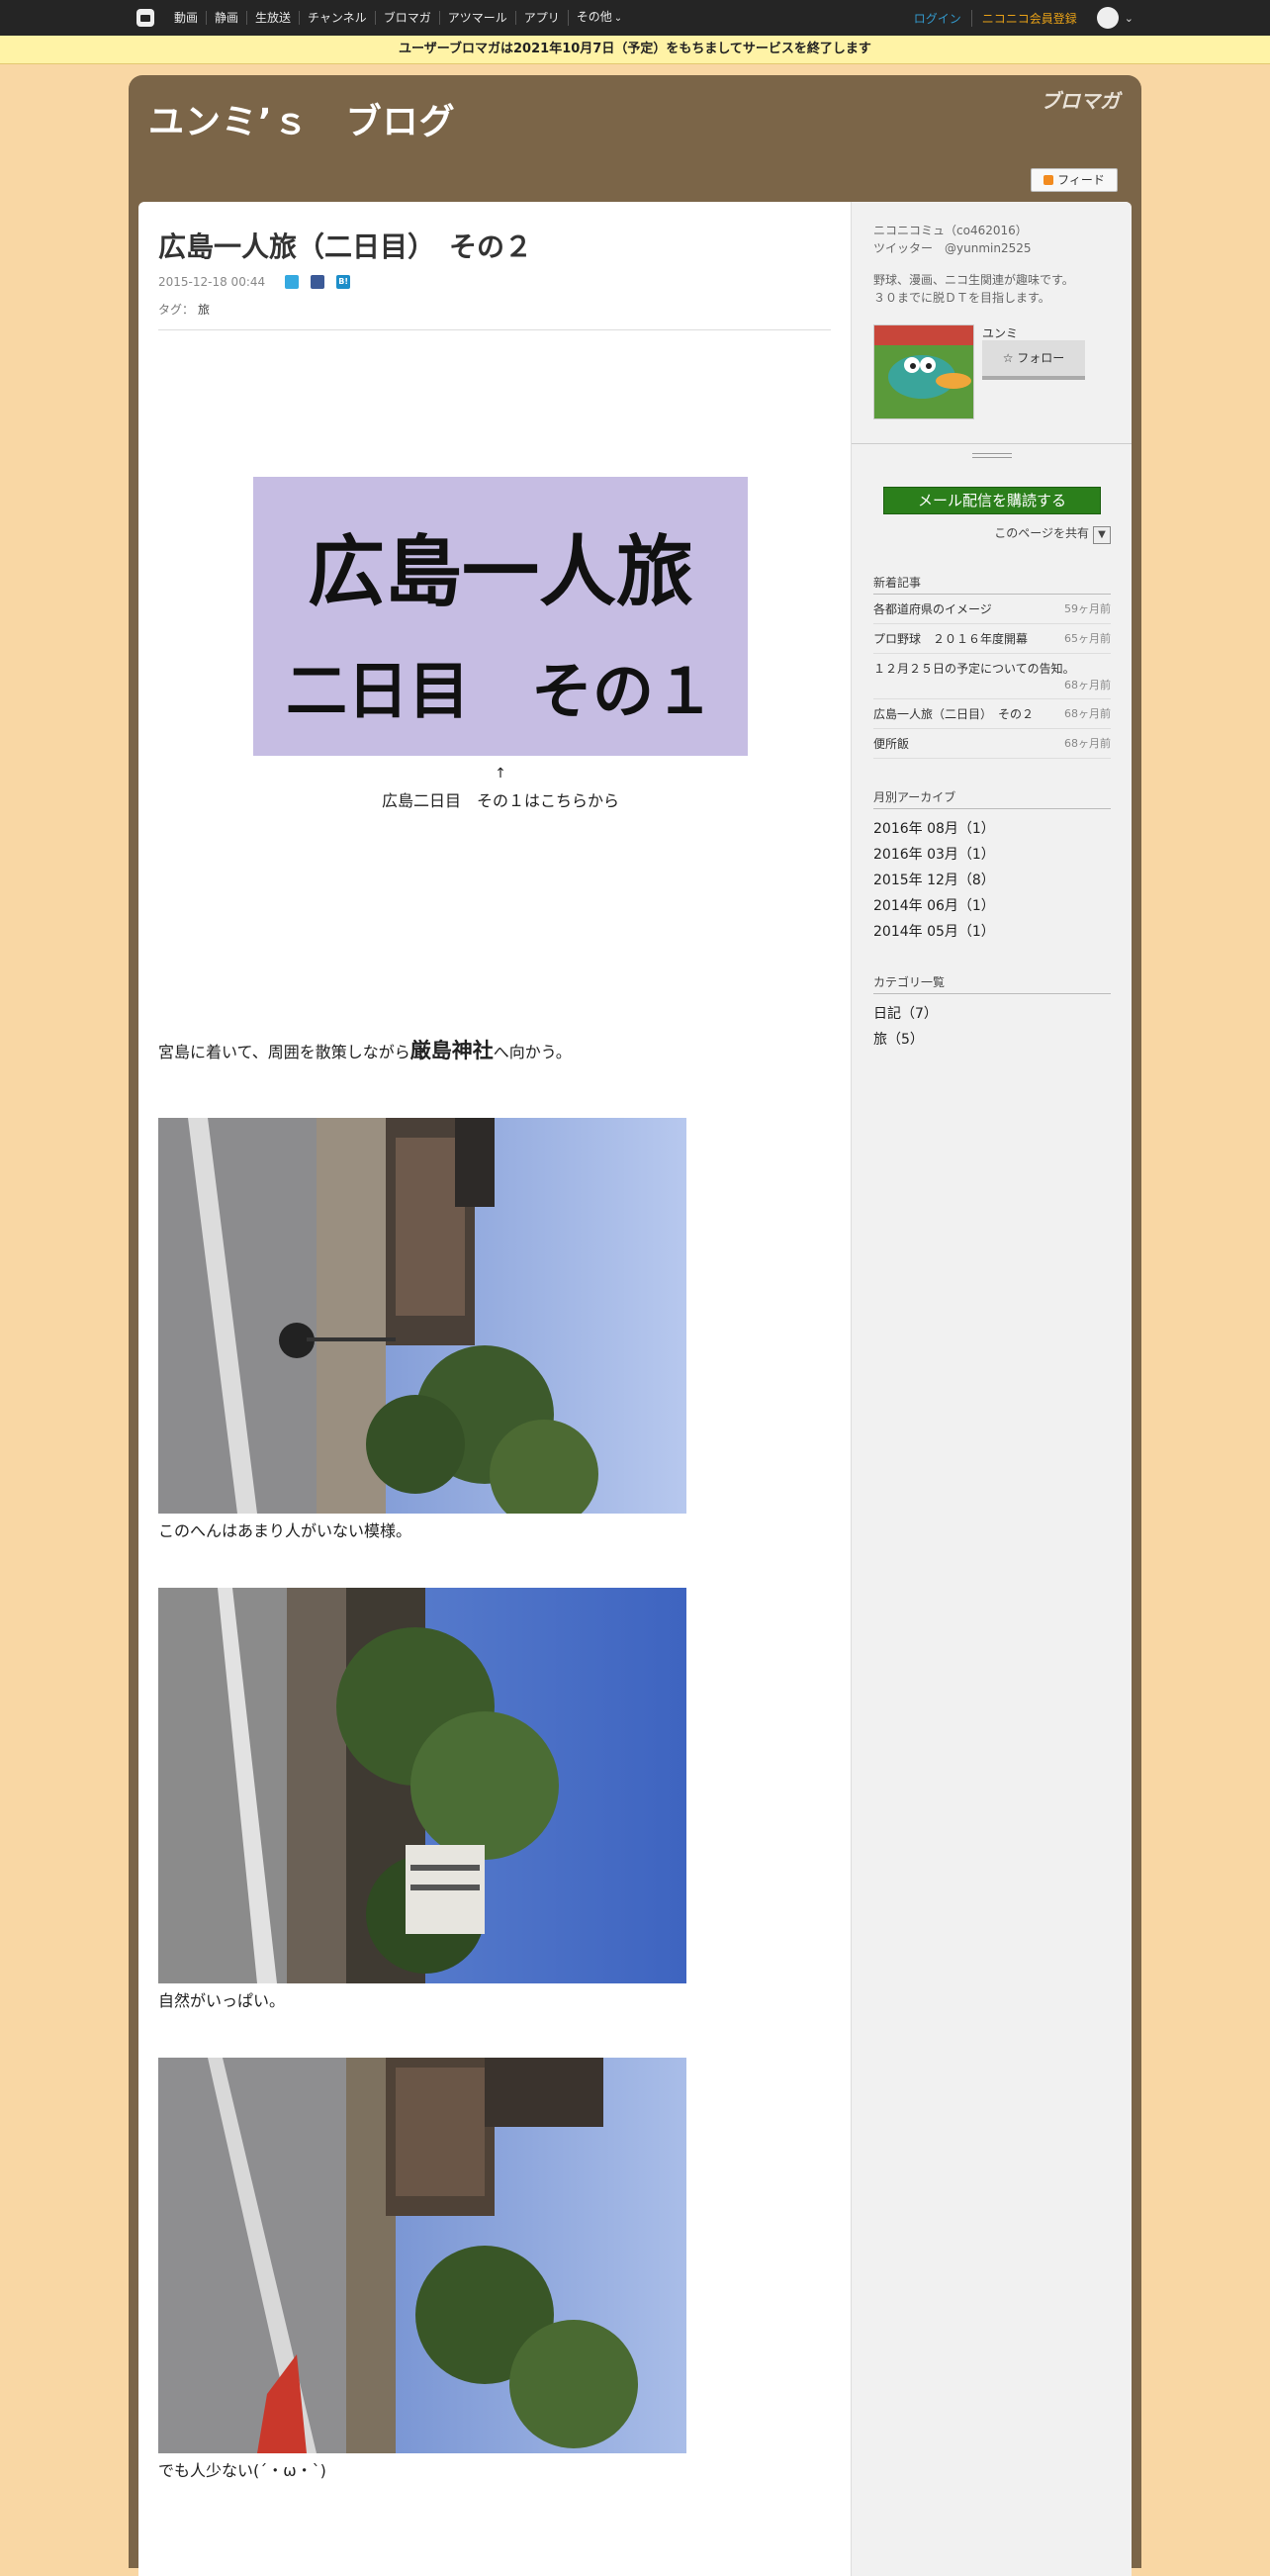 The width and height of the screenshot is (1270, 2576). Describe the element at coordinates (974, 668) in the screenshot. I see `recent-post-title: １２月２５日の予定についての告知。` at that location.